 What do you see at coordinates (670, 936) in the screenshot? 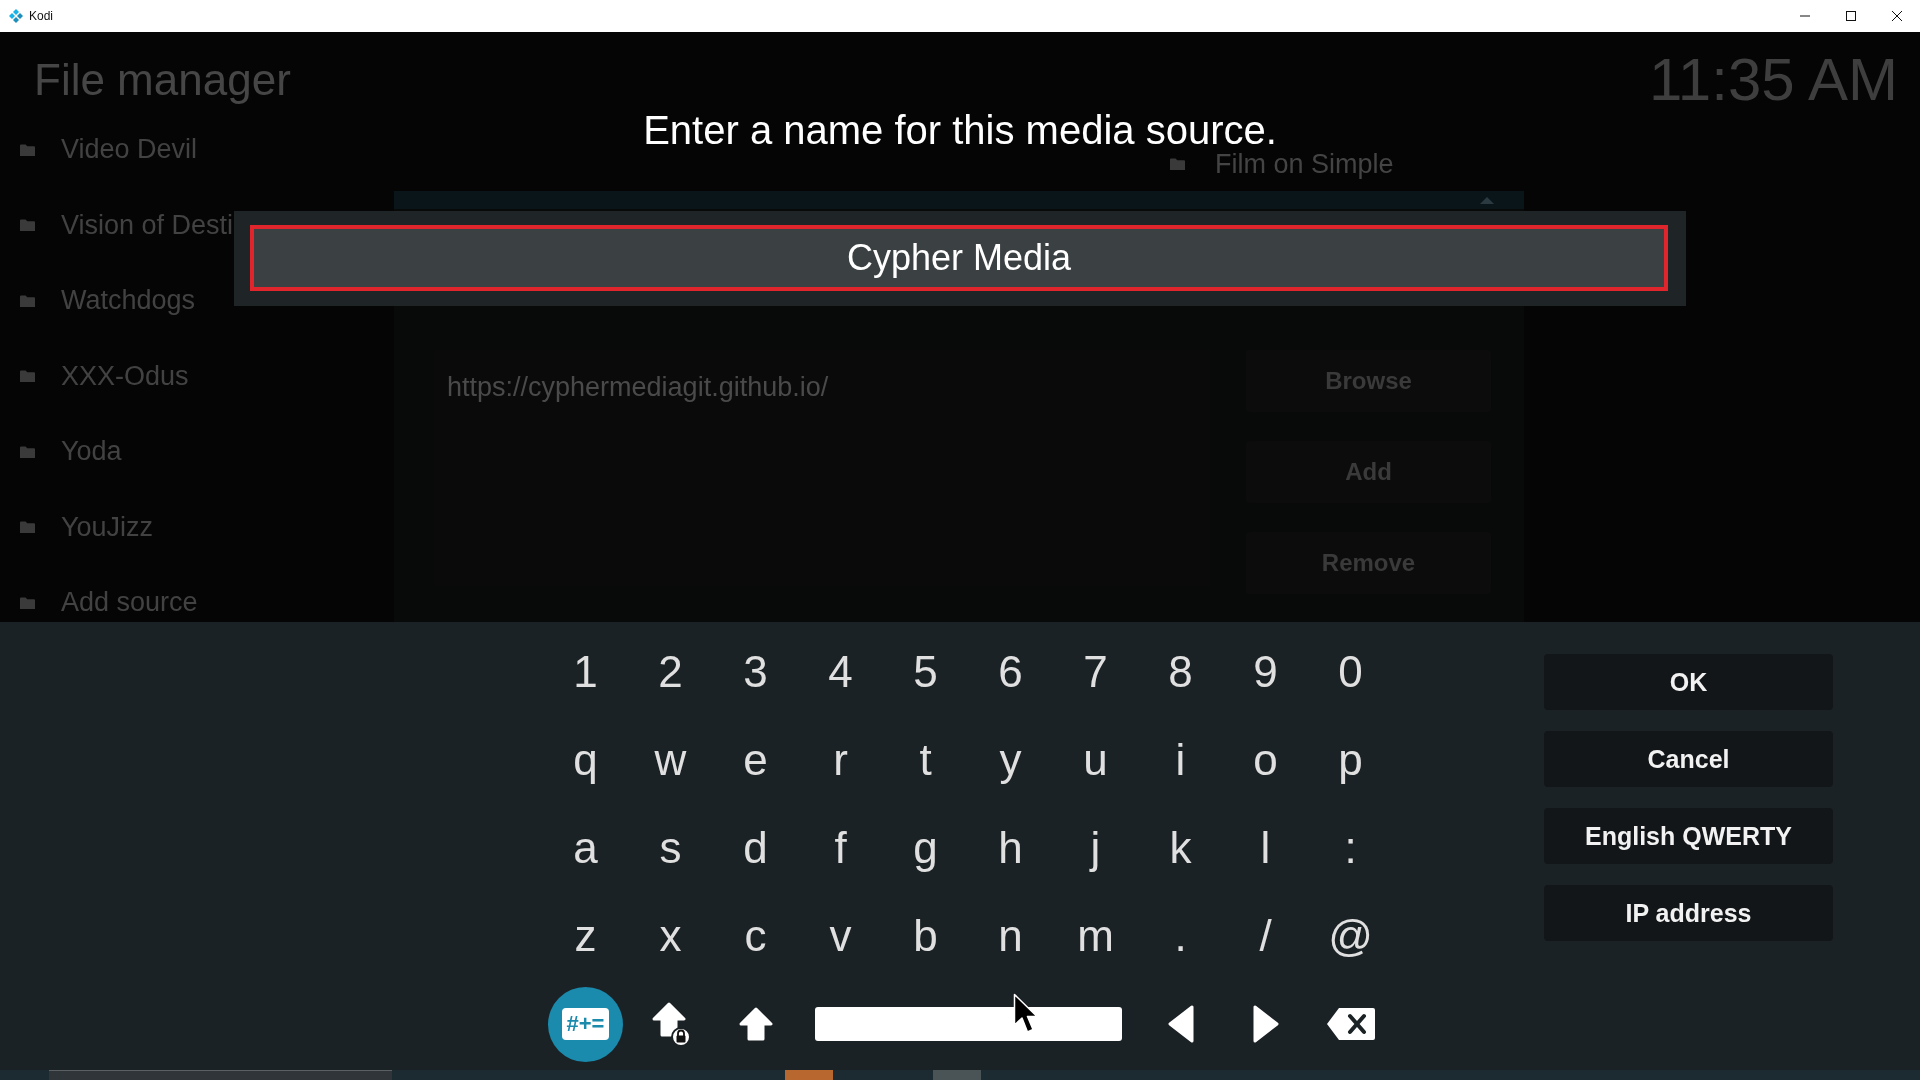
I see `keyboard-key: x` at bounding box center [670, 936].